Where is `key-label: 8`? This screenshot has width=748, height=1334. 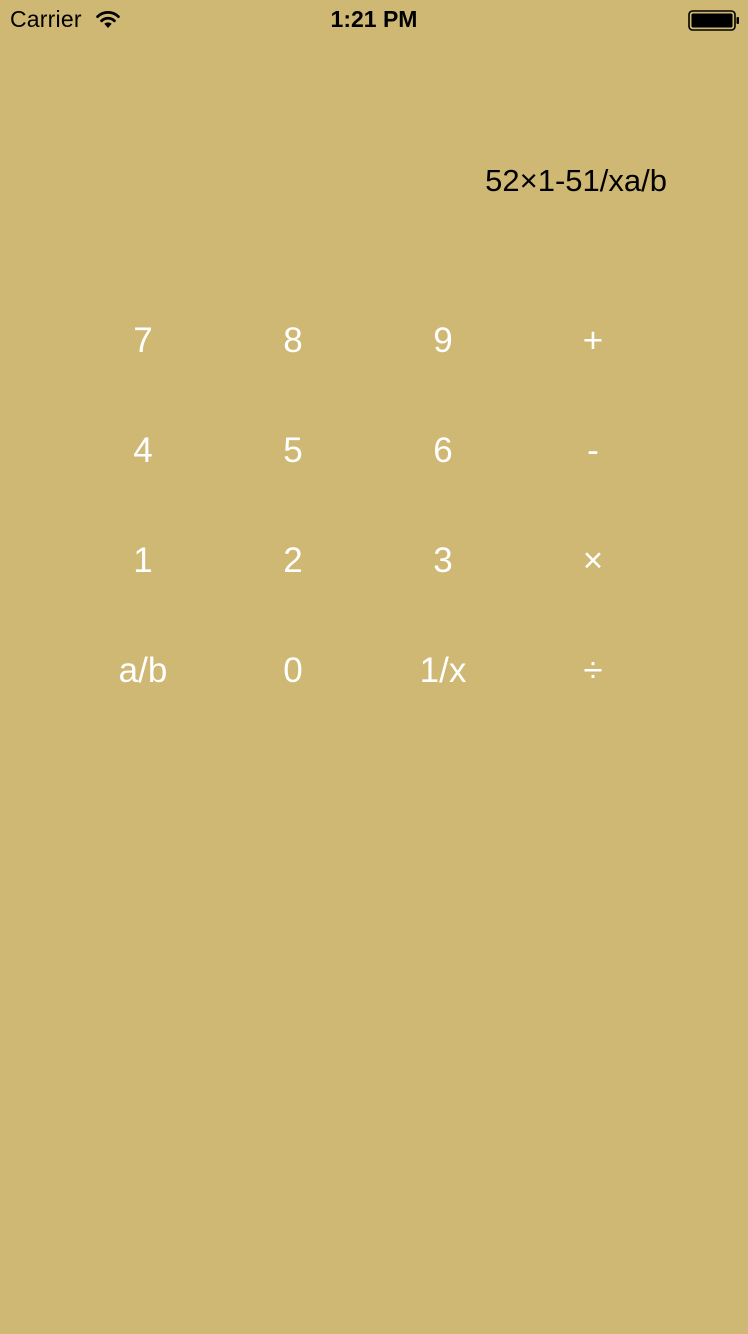
key-label: 8 is located at coordinates (293, 340).